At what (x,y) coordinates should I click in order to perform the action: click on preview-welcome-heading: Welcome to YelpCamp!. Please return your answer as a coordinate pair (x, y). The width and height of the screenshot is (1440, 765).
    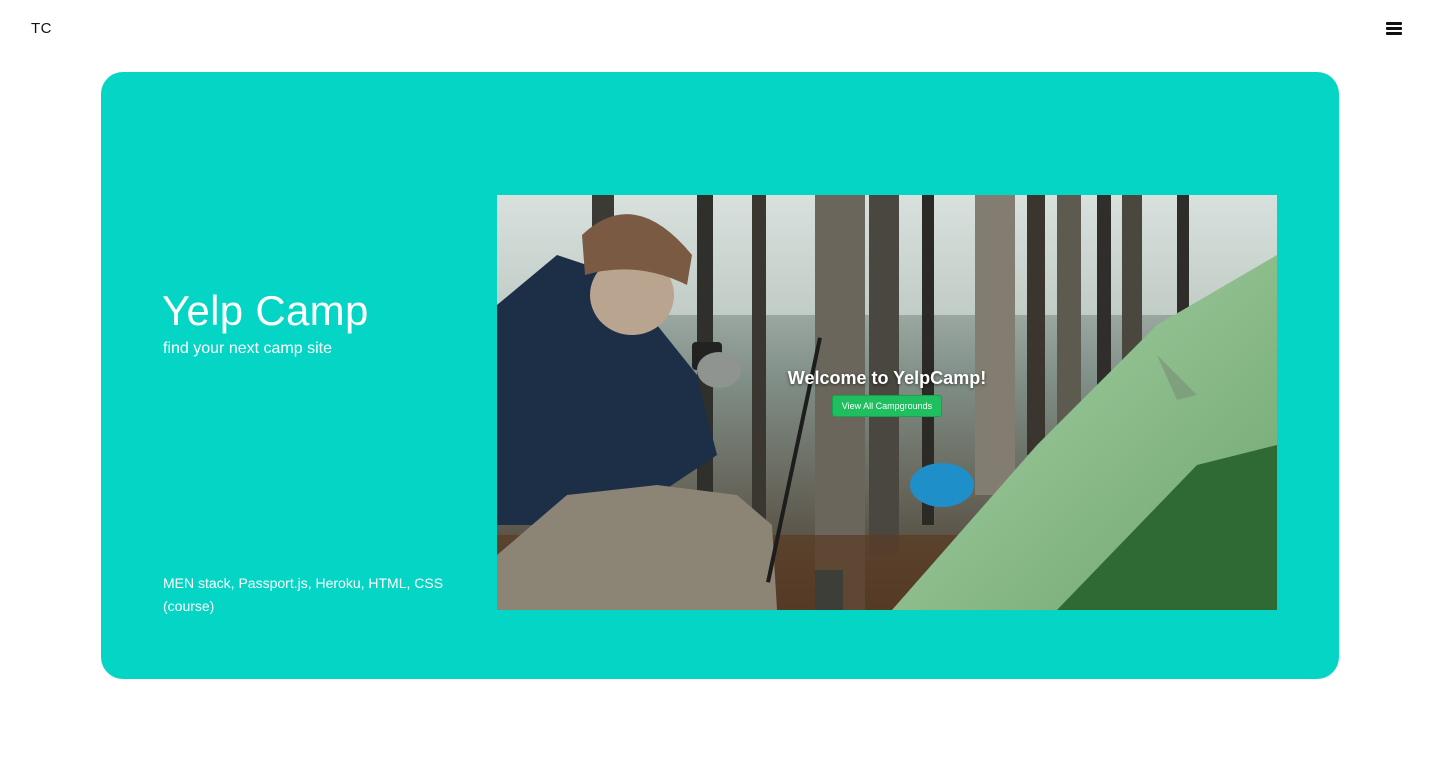
    Looking at the image, I should click on (887, 378).